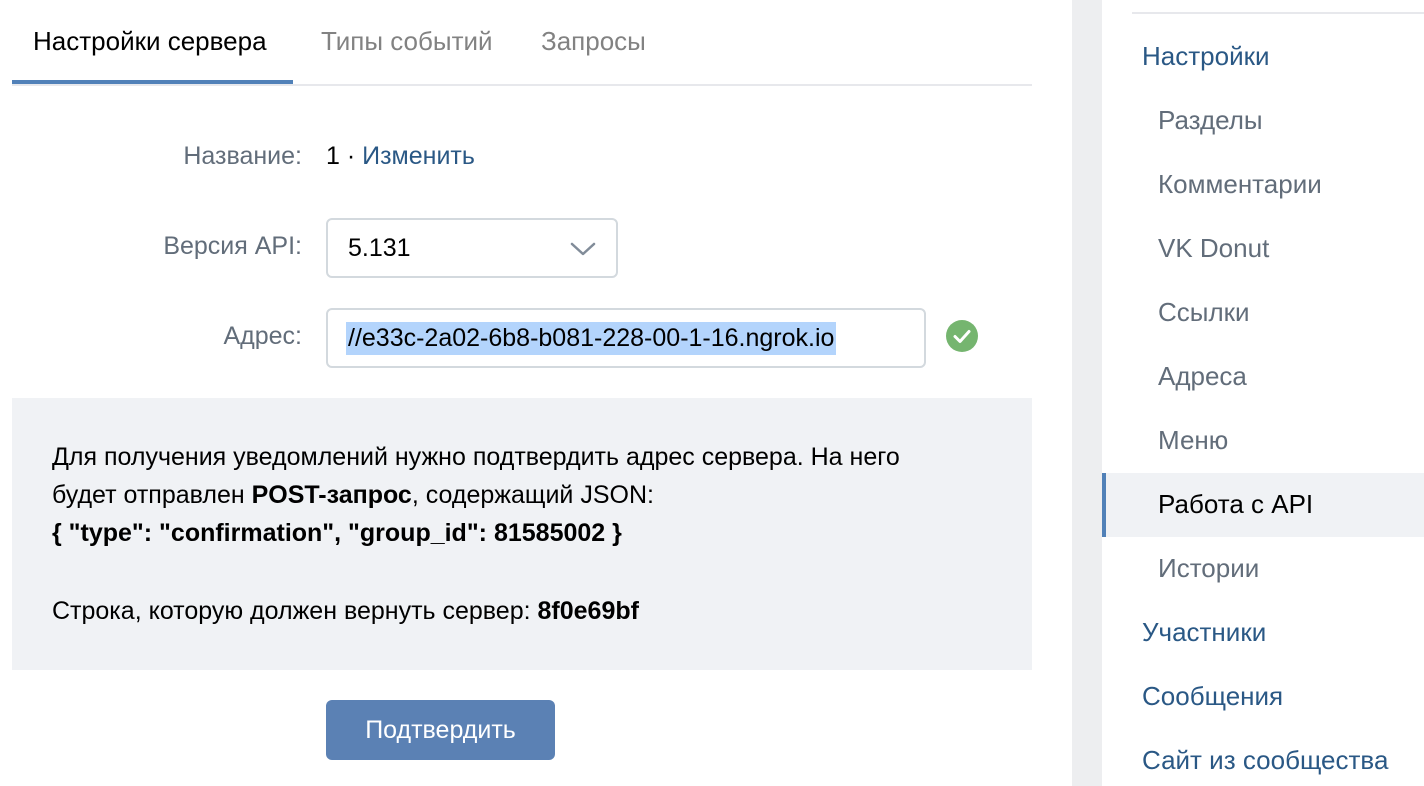 This screenshot has width=1424, height=786. What do you see at coordinates (1214, 248) in the screenshot?
I see `sidebar-item-label: VK Donut` at bounding box center [1214, 248].